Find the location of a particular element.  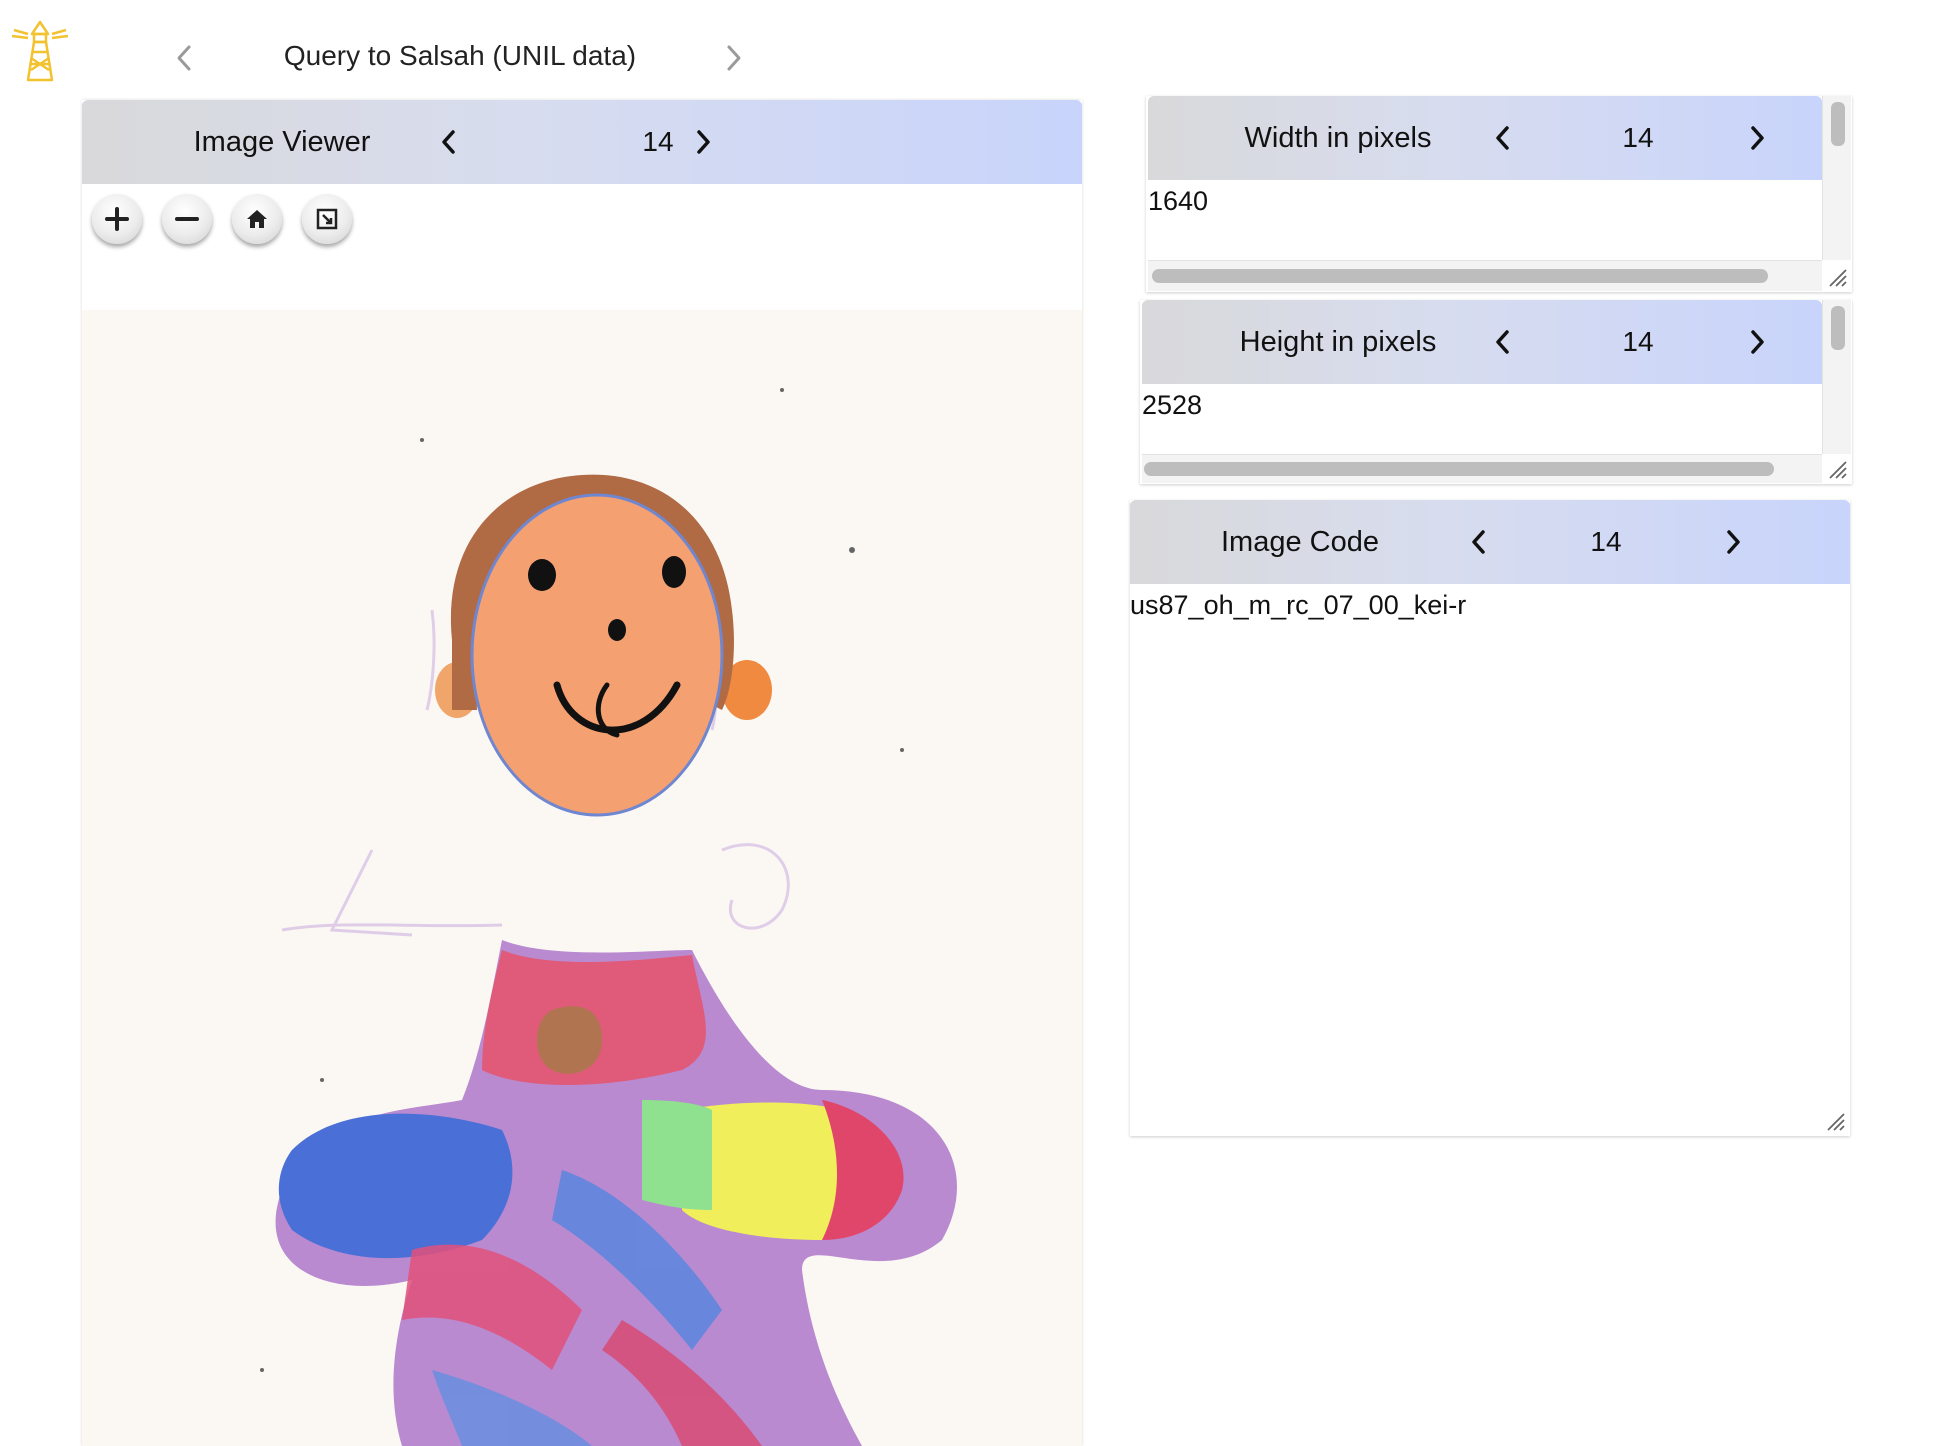

height-next-button is located at coordinates (1758, 342).